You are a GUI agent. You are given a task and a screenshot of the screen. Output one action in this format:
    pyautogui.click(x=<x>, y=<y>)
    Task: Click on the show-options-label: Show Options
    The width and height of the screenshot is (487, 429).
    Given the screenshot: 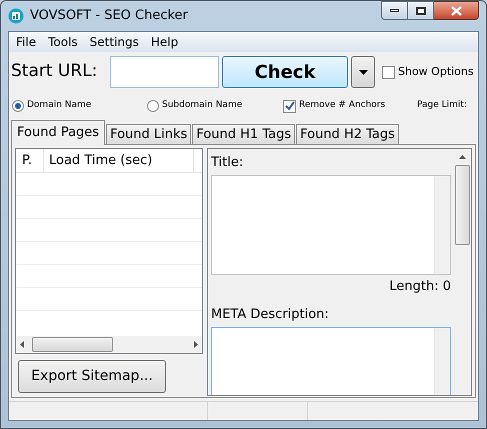 What is the action you would take?
    pyautogui.click(x=436, y=72)
    